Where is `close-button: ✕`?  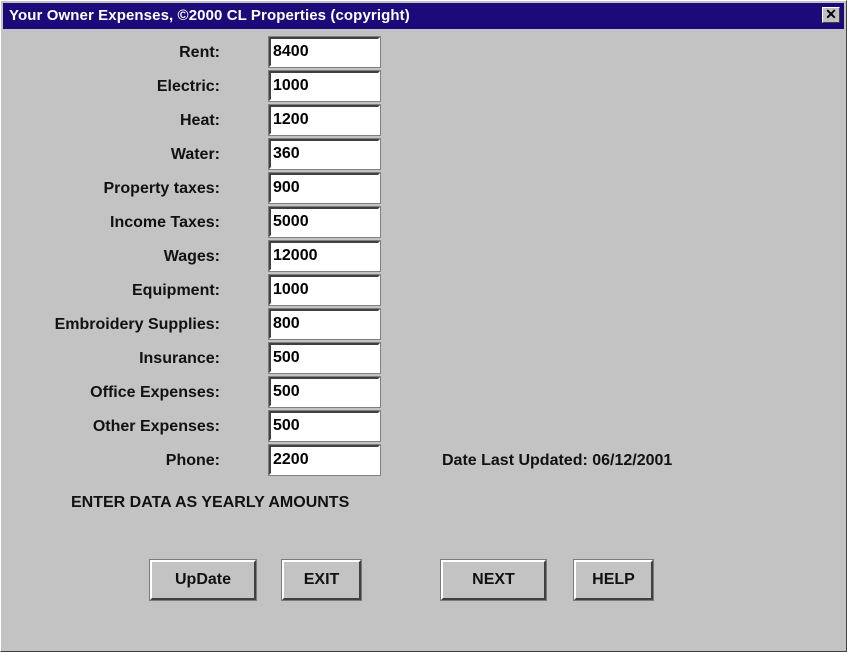 close-button: ✕ is located at coordinates (831, 15).